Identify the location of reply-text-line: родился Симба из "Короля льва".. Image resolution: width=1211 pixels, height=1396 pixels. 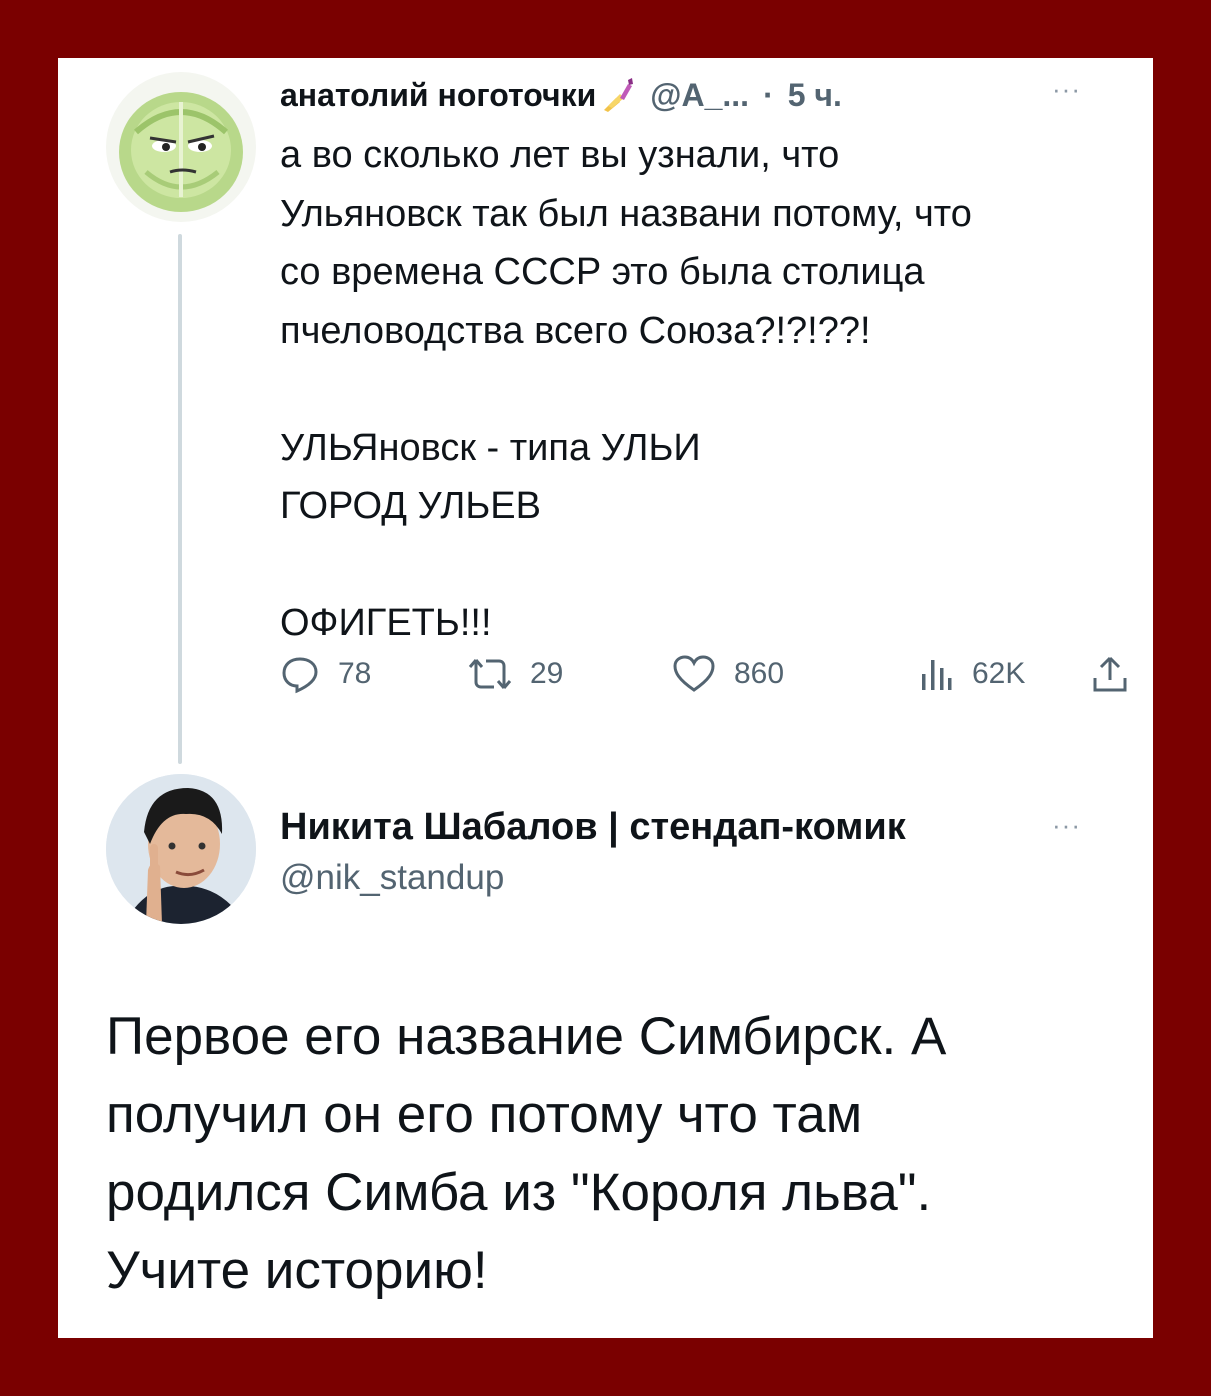
(519, 1192).